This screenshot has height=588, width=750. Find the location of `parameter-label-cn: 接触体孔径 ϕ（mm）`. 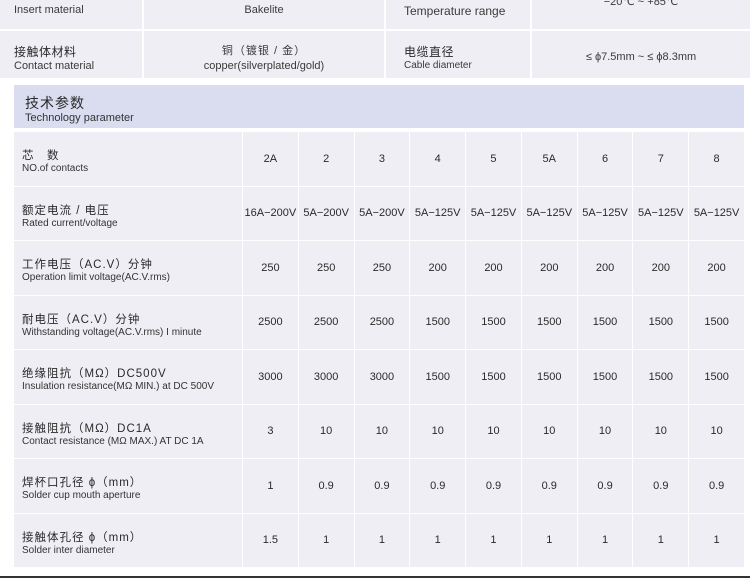

parameter-label-cn: 接触体孔径 ϕ（mm） is located at coordinates (82, 537).